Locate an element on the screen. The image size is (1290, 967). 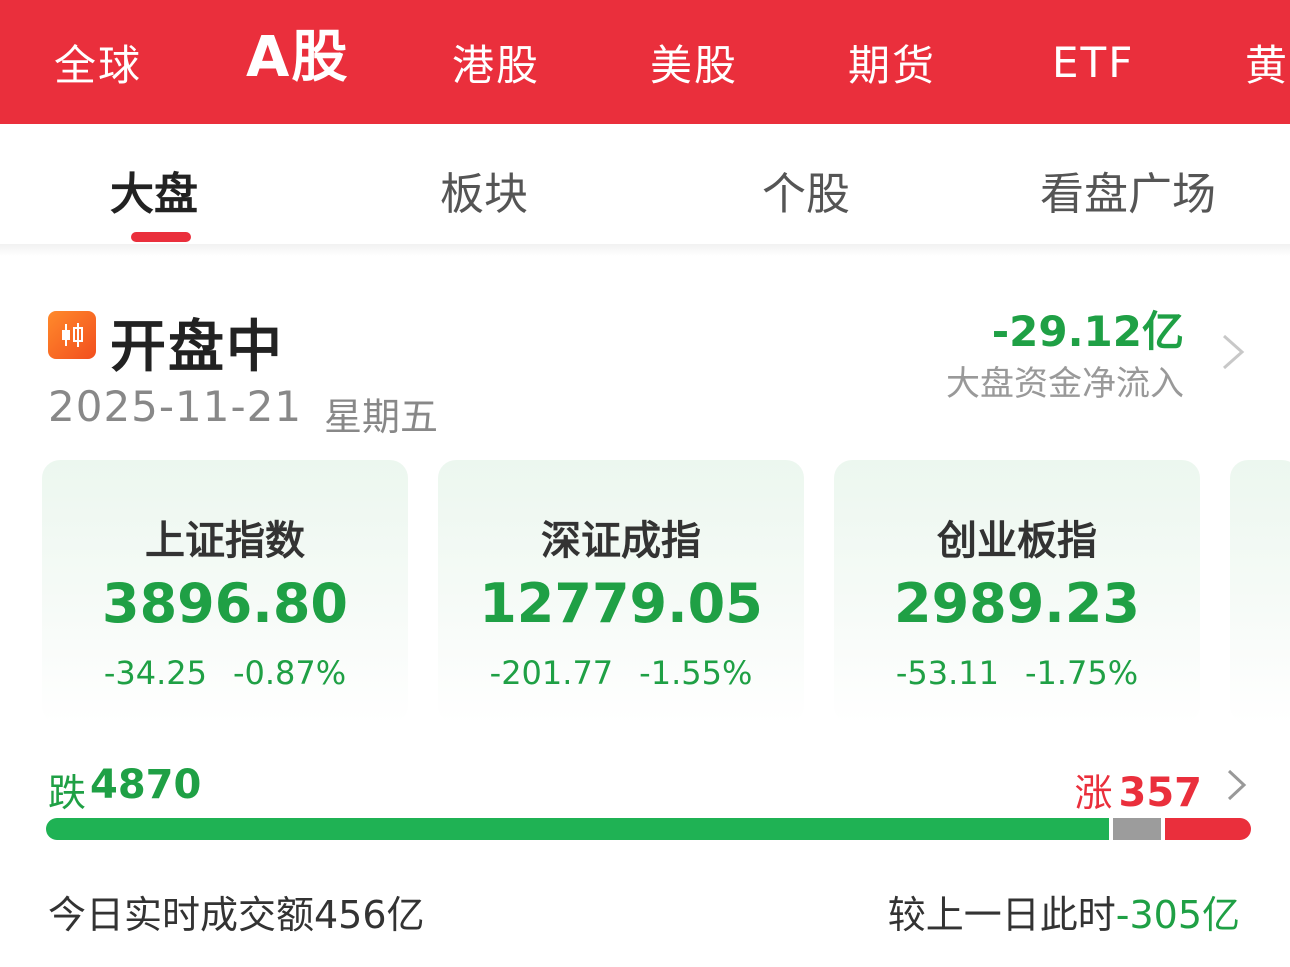
advancers-count: 357 is located at coordinates (1160, 793).